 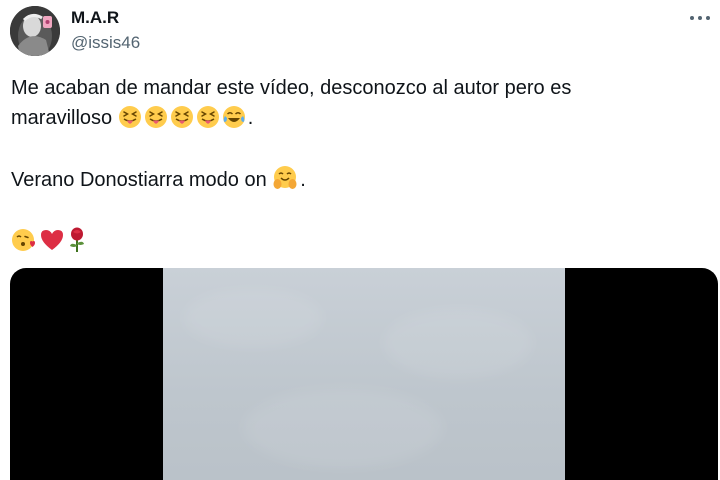 I want to click on avatar, so click(x=35, y=31).